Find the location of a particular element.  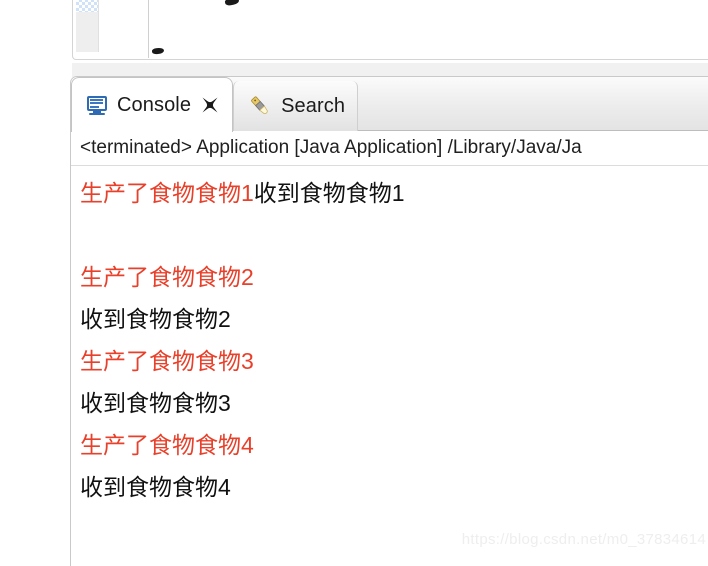

console-output-line: 生产了食物食物4 is located at coordinates (394, 445).